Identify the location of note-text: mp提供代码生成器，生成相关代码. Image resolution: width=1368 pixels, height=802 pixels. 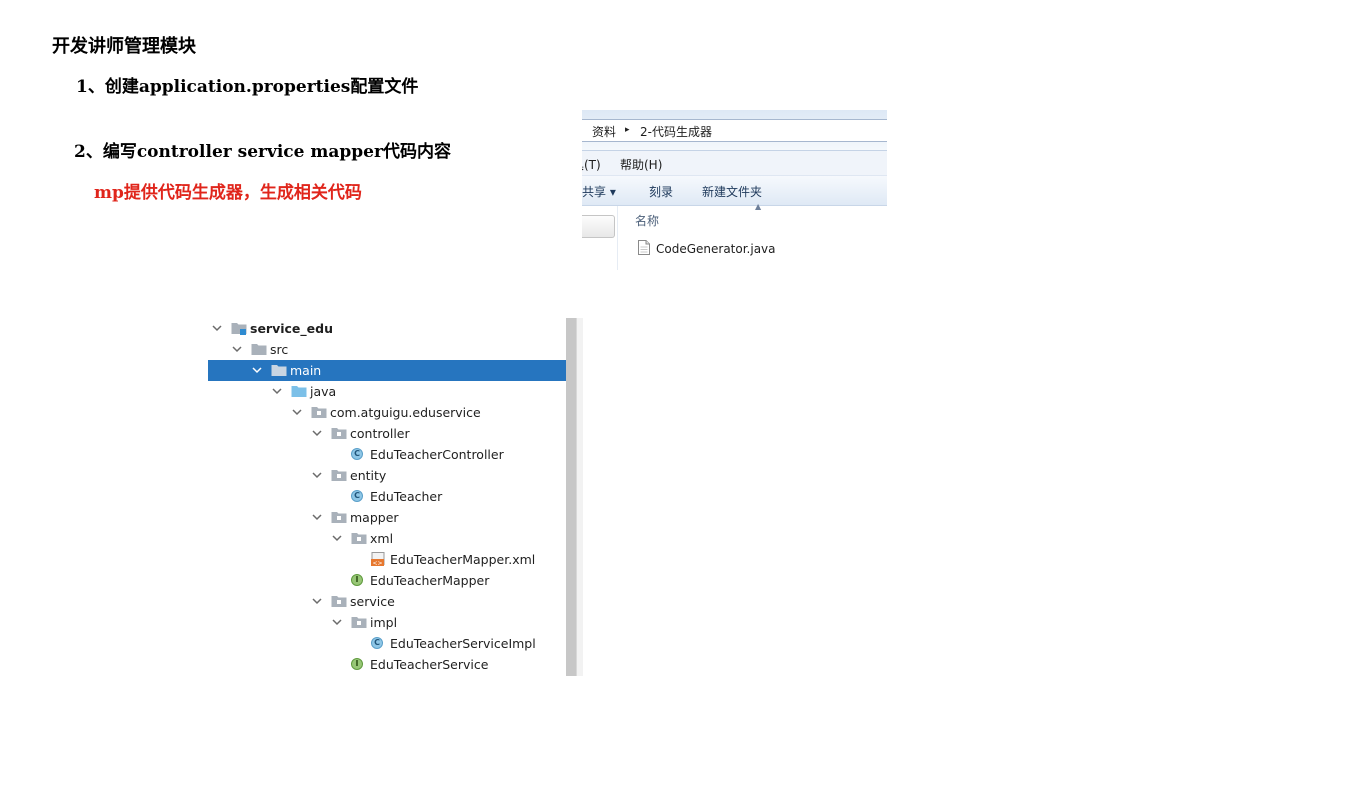
(228, 193).